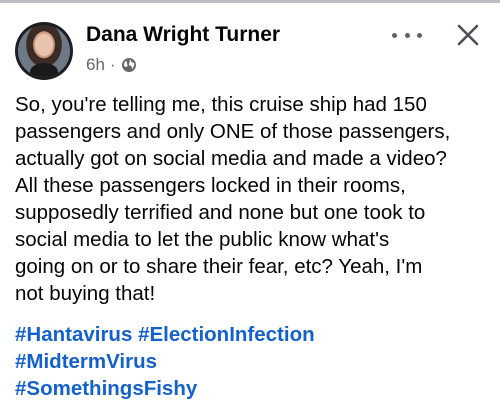 Image resolution: width=500 pixels, height=406 pixels. I want to click on hashtag-row: #Hantavirus #ElectionInfection, so click(165, 334).